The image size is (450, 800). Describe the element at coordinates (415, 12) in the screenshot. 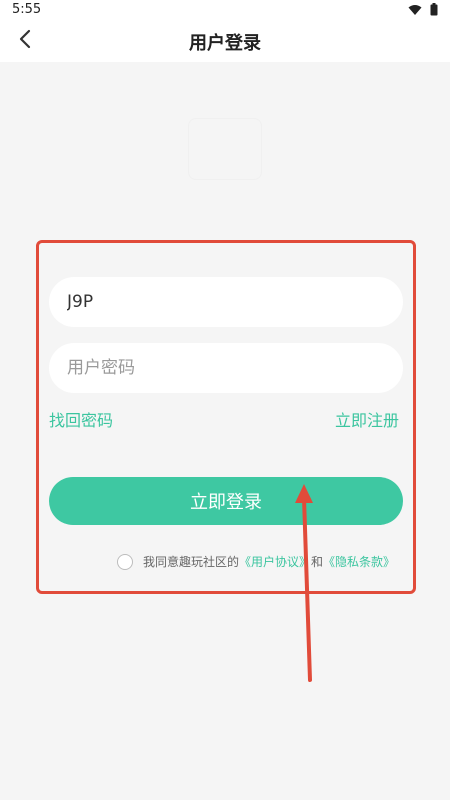

I see `wifi-icon` at that location.